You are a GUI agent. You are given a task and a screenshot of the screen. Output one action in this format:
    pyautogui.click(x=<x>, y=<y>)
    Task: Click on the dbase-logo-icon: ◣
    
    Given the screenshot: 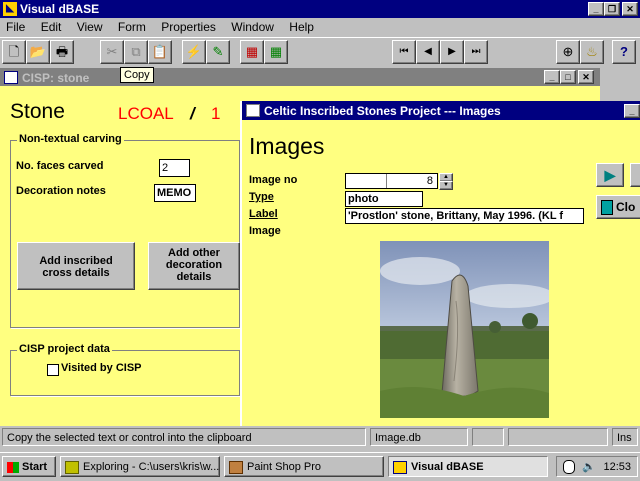 What is the action you would take?
    pyautogui.click(x=10, y=9)
    